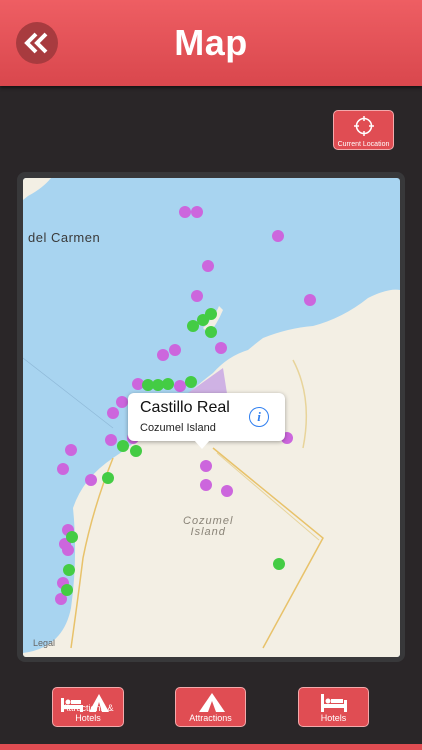 The image size is (422, 750). I want to click on island-label-line2: Island, so click(208, 532).